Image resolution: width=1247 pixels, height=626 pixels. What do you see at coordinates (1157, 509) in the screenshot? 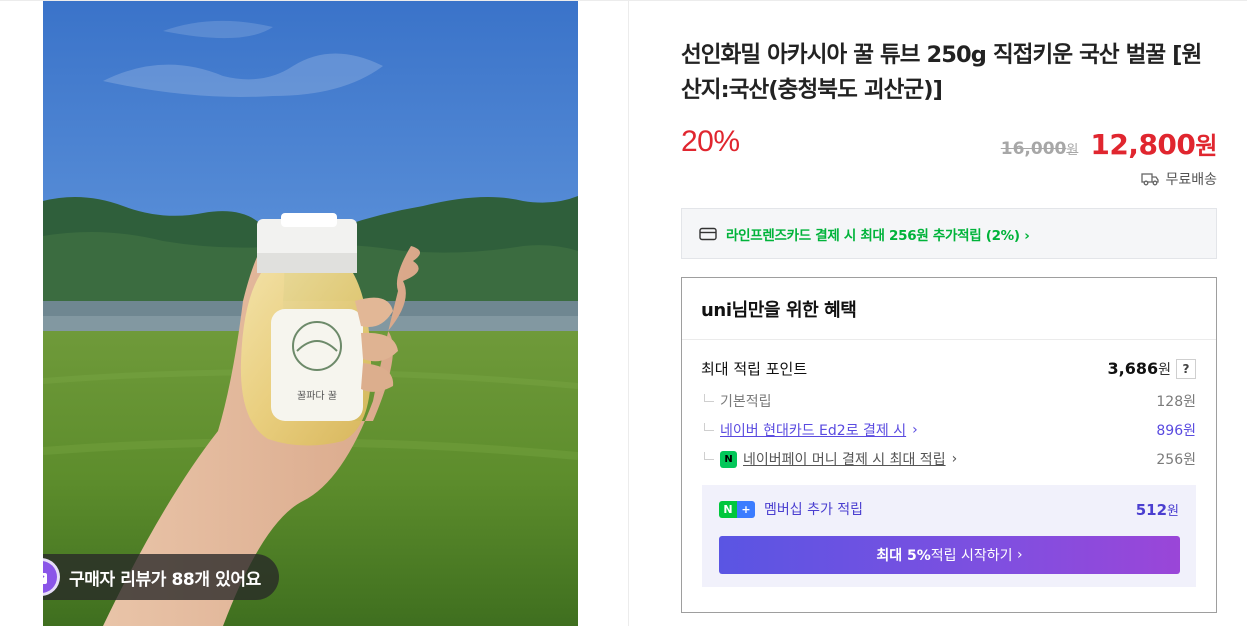
I see `membership-value: 512원` at bounding box center [1157, 509].